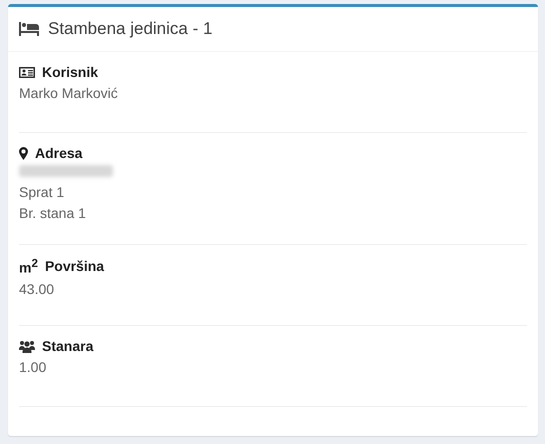 The image size is (545, 444). Describe the element at coordinates (130, 29) in the screenshot. I see `card-title: Stambena jedinica - 1` at that location.